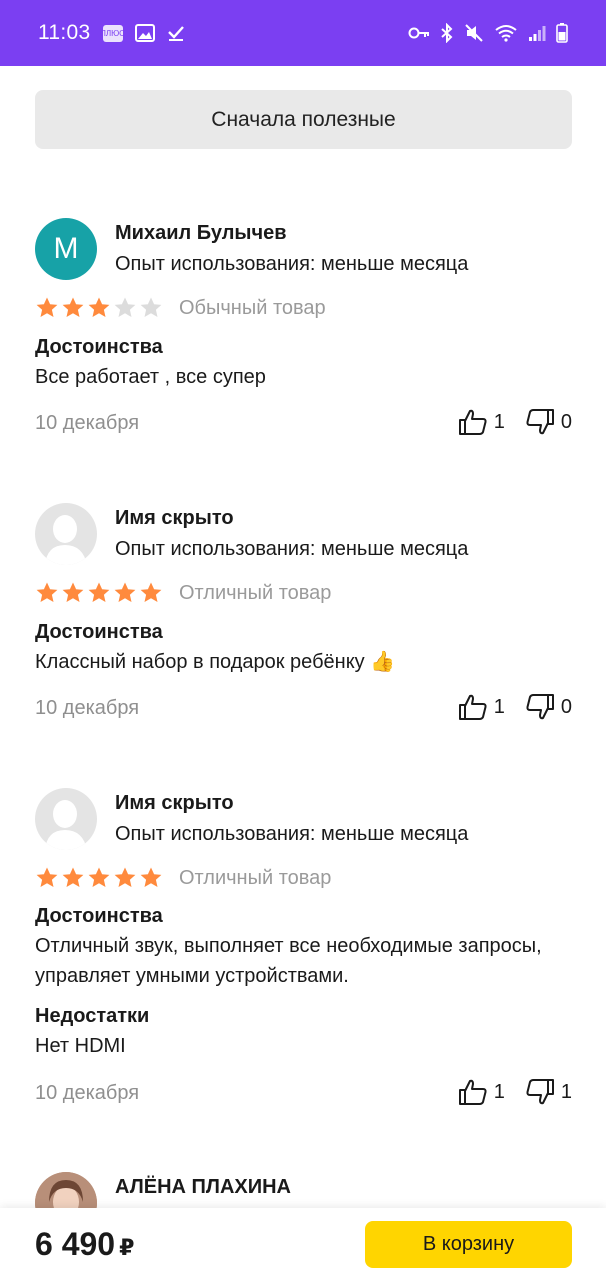 The height and width of the screenshot is (1280, 606). What do you see at coordinates (537, 33) in the screenshot?
I see `signal-icon` at bounding box center [537, 33].